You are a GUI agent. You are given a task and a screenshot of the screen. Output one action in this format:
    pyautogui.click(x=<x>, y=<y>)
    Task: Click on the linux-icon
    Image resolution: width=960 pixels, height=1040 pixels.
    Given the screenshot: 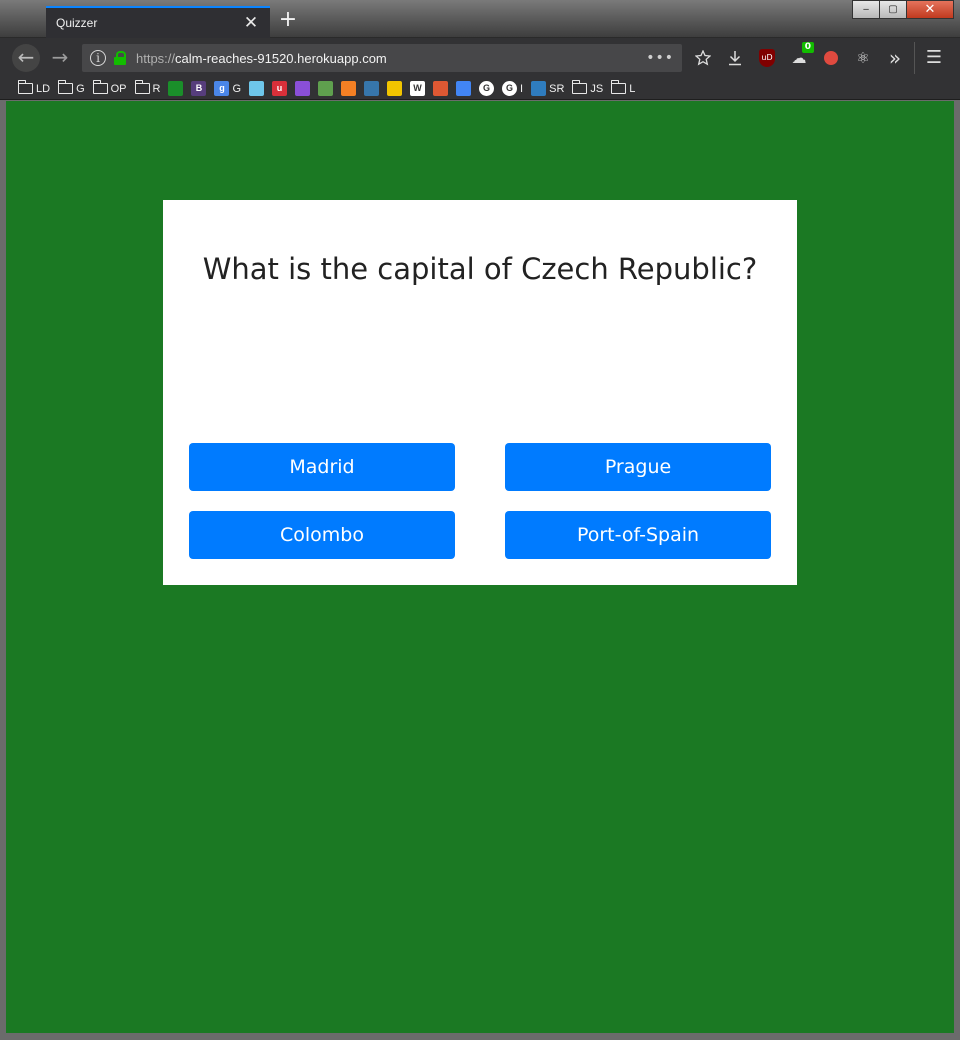 What is the action you would take?
    pyautogui.click(x=395, y=88)
    